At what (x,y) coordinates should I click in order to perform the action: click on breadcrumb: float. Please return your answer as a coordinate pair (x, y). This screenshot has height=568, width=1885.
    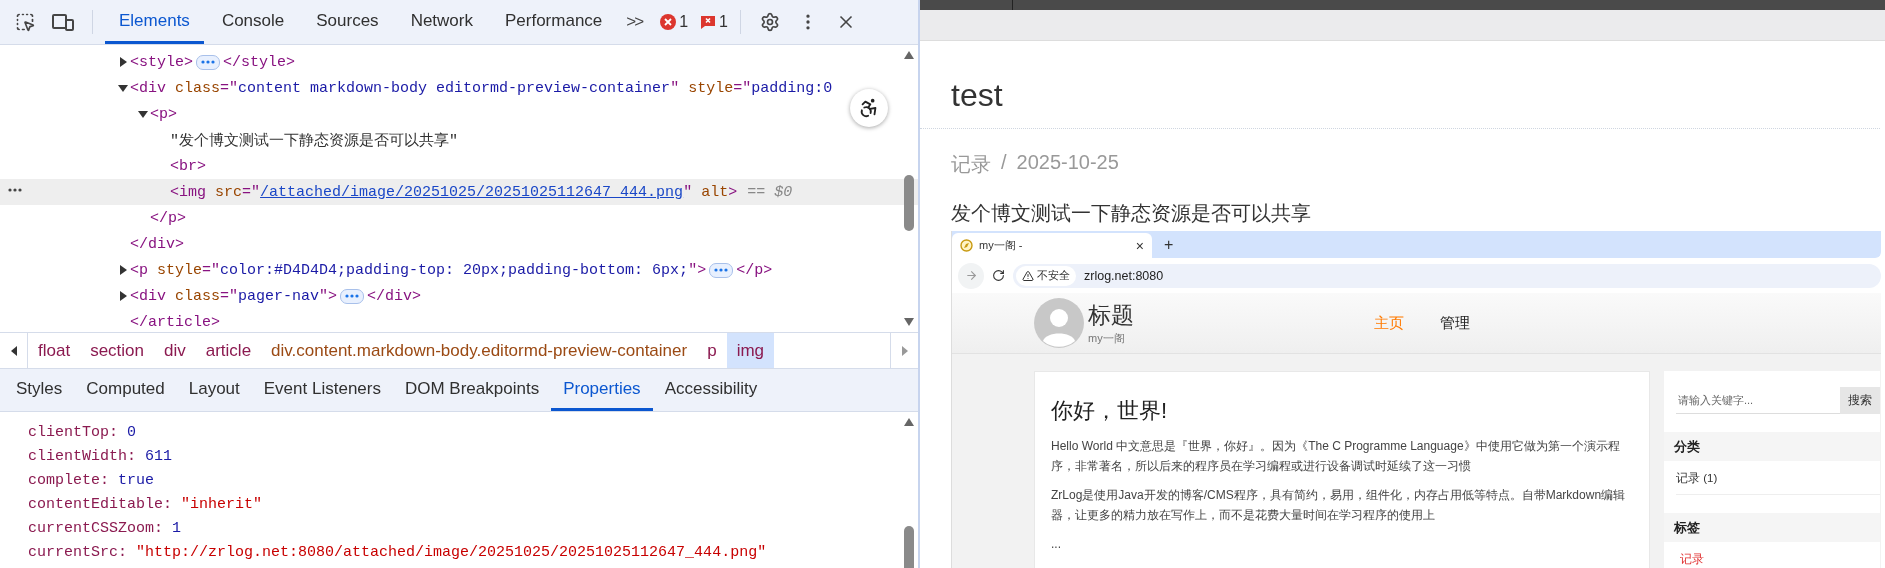
    Looking at the image, I should click on (54, 350).